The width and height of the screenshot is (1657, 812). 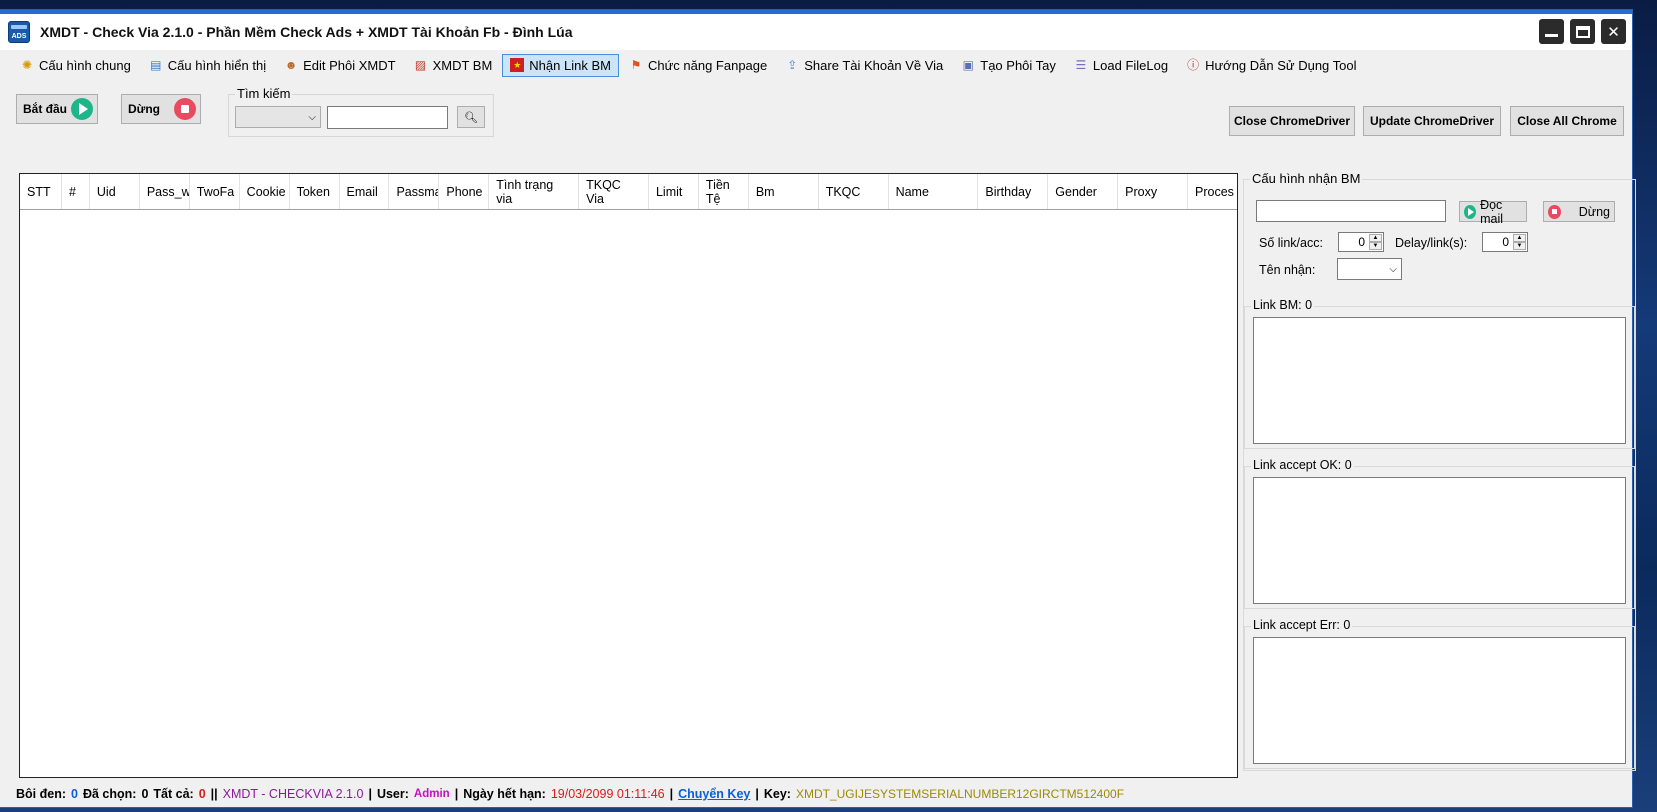 What do you see at coordinates (387, 117) in the screenshot?
I see `search-input` at bounding box center [387, 117].